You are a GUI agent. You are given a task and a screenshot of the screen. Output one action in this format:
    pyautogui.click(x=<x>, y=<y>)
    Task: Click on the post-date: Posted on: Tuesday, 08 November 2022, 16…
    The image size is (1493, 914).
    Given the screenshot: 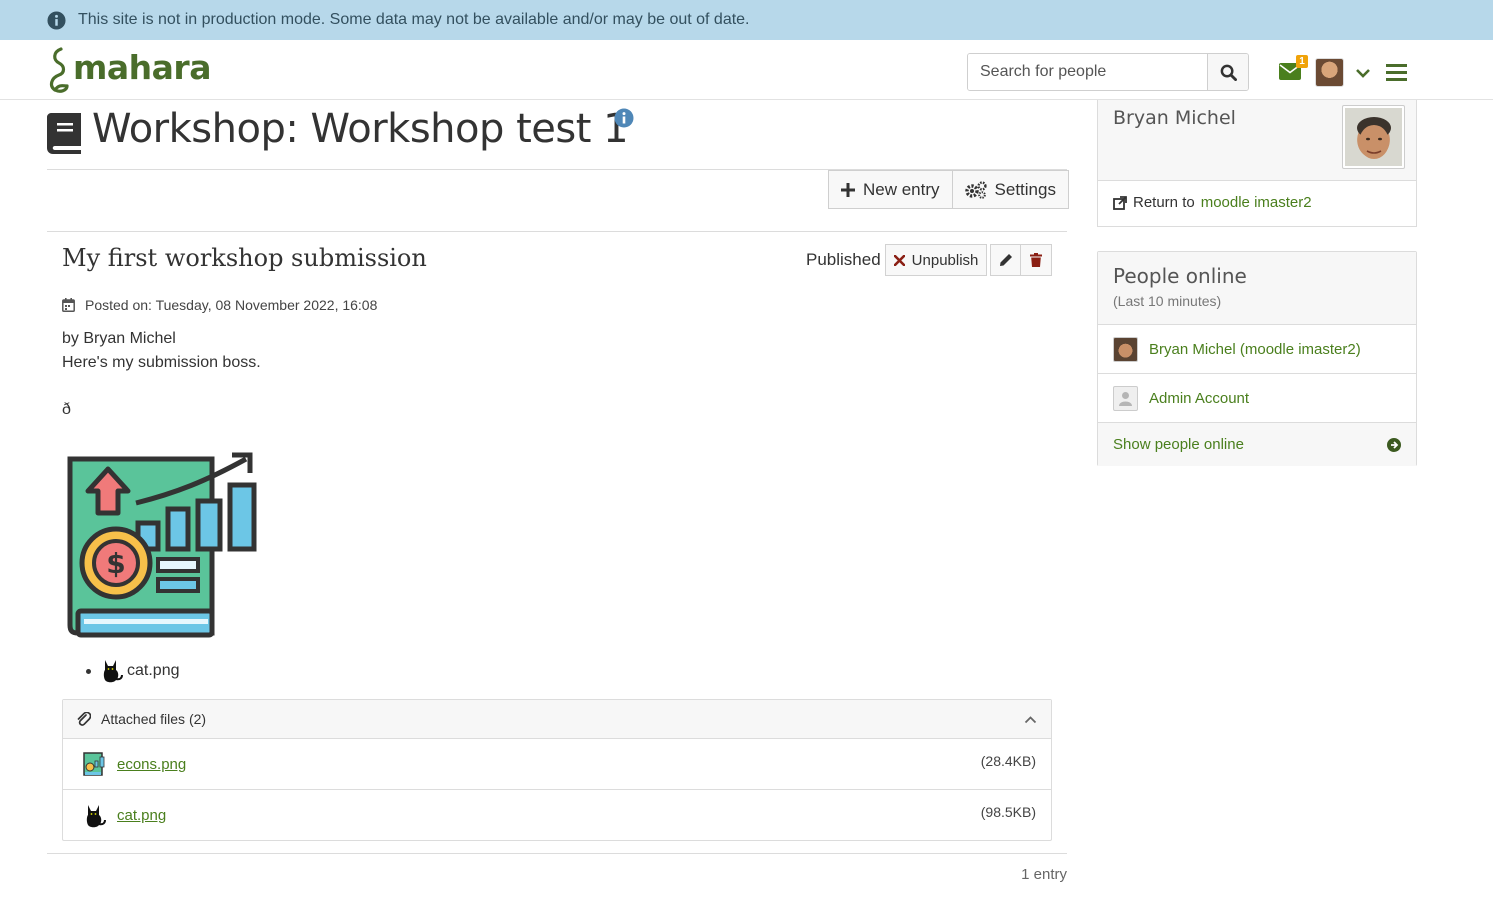 What is the action you would take?
    pyautogui.click(x=219, y=305)
    